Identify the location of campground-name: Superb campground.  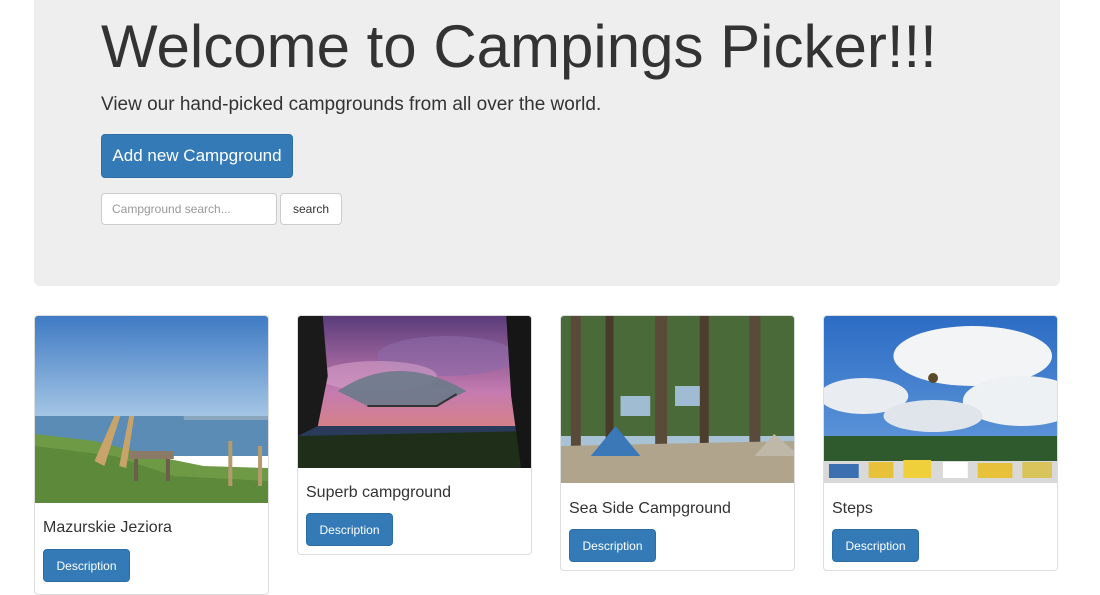
(378, 492).